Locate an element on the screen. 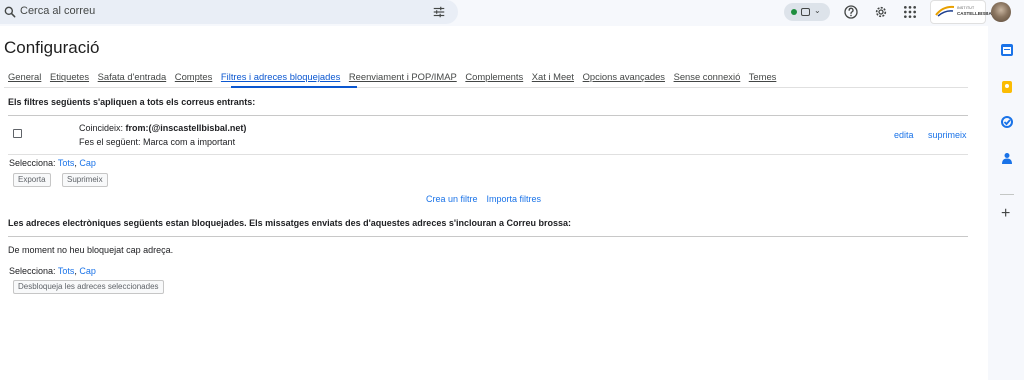  help-icon is located at coordinates (851, 12).